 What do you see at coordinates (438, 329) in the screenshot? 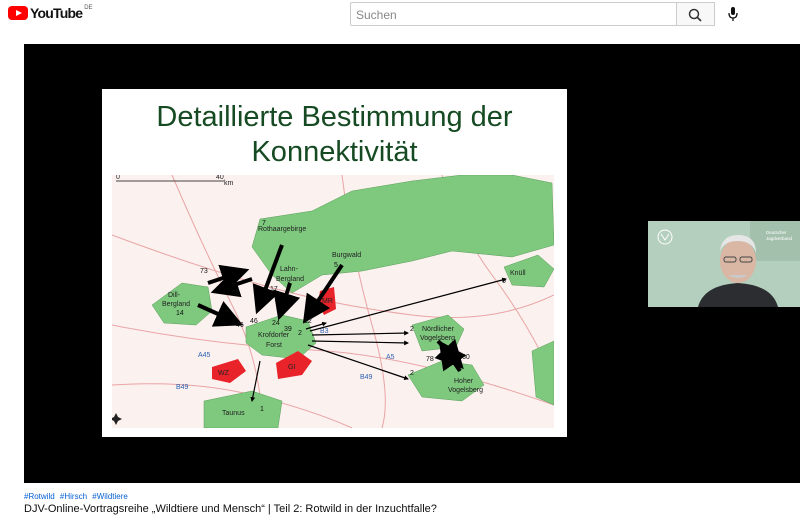
I see `label-noerdlicher-line1: Nördlicher` at bounding box center [438, 329].